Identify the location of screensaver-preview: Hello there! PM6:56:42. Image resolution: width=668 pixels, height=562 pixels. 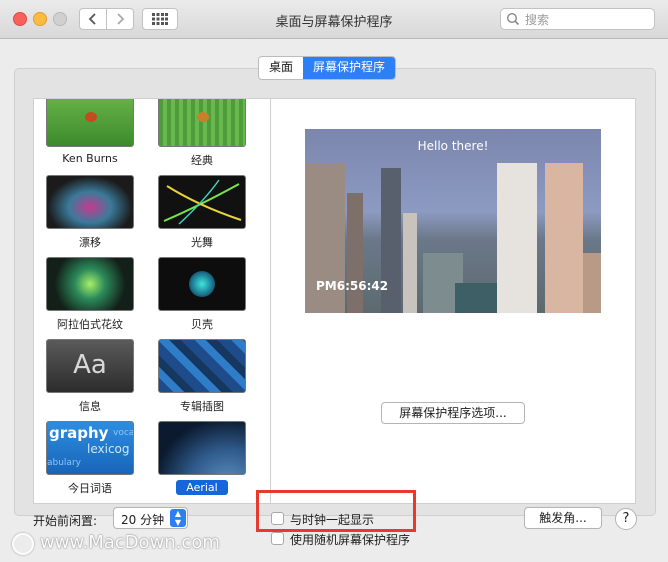
(453, 221).